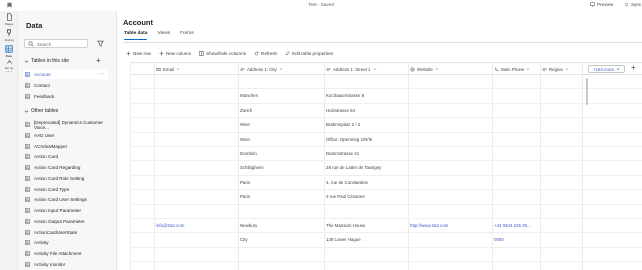 The image size is (642, 270). I want to click on column-header: Main Phone, so click(516, 69).